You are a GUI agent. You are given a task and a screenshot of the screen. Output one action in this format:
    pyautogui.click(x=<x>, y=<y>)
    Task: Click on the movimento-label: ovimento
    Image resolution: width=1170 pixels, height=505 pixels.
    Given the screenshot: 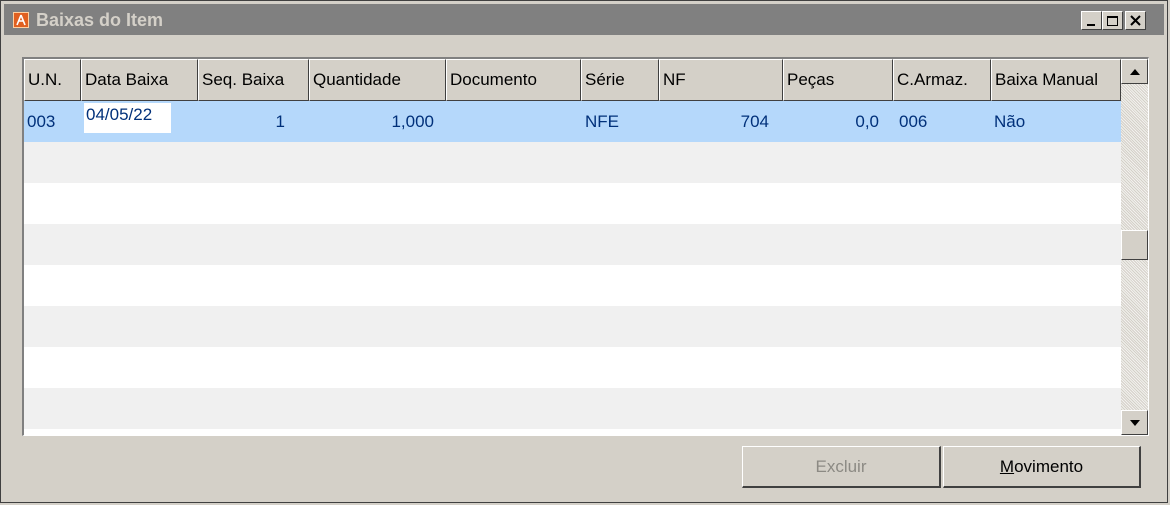 What is the action you would take?
    pyautogui.click(x=1049, y=466)
    